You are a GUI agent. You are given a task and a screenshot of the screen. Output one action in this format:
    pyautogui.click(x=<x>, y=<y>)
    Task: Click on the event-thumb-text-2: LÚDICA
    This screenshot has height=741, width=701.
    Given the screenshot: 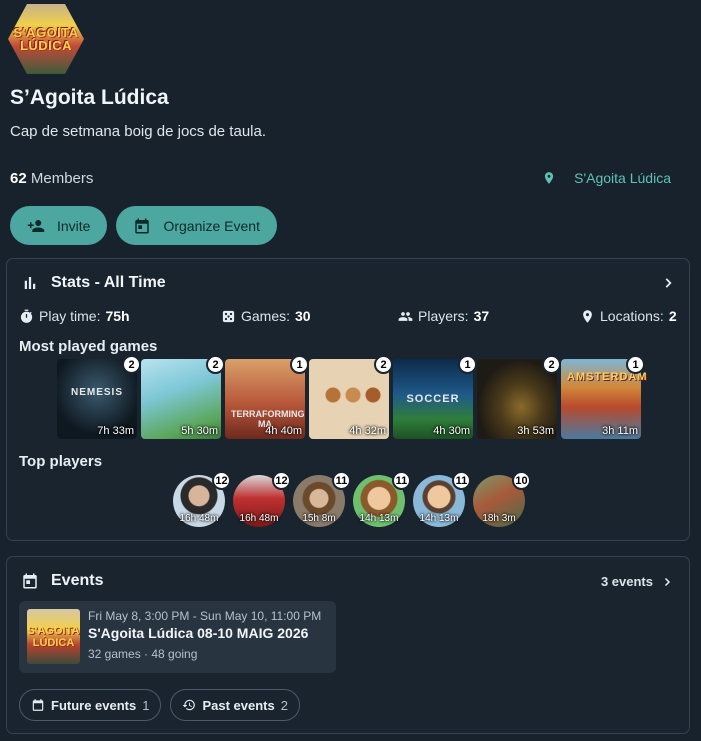 What is the action you would take?
    pyautogui.click(x=53, y=642)
    